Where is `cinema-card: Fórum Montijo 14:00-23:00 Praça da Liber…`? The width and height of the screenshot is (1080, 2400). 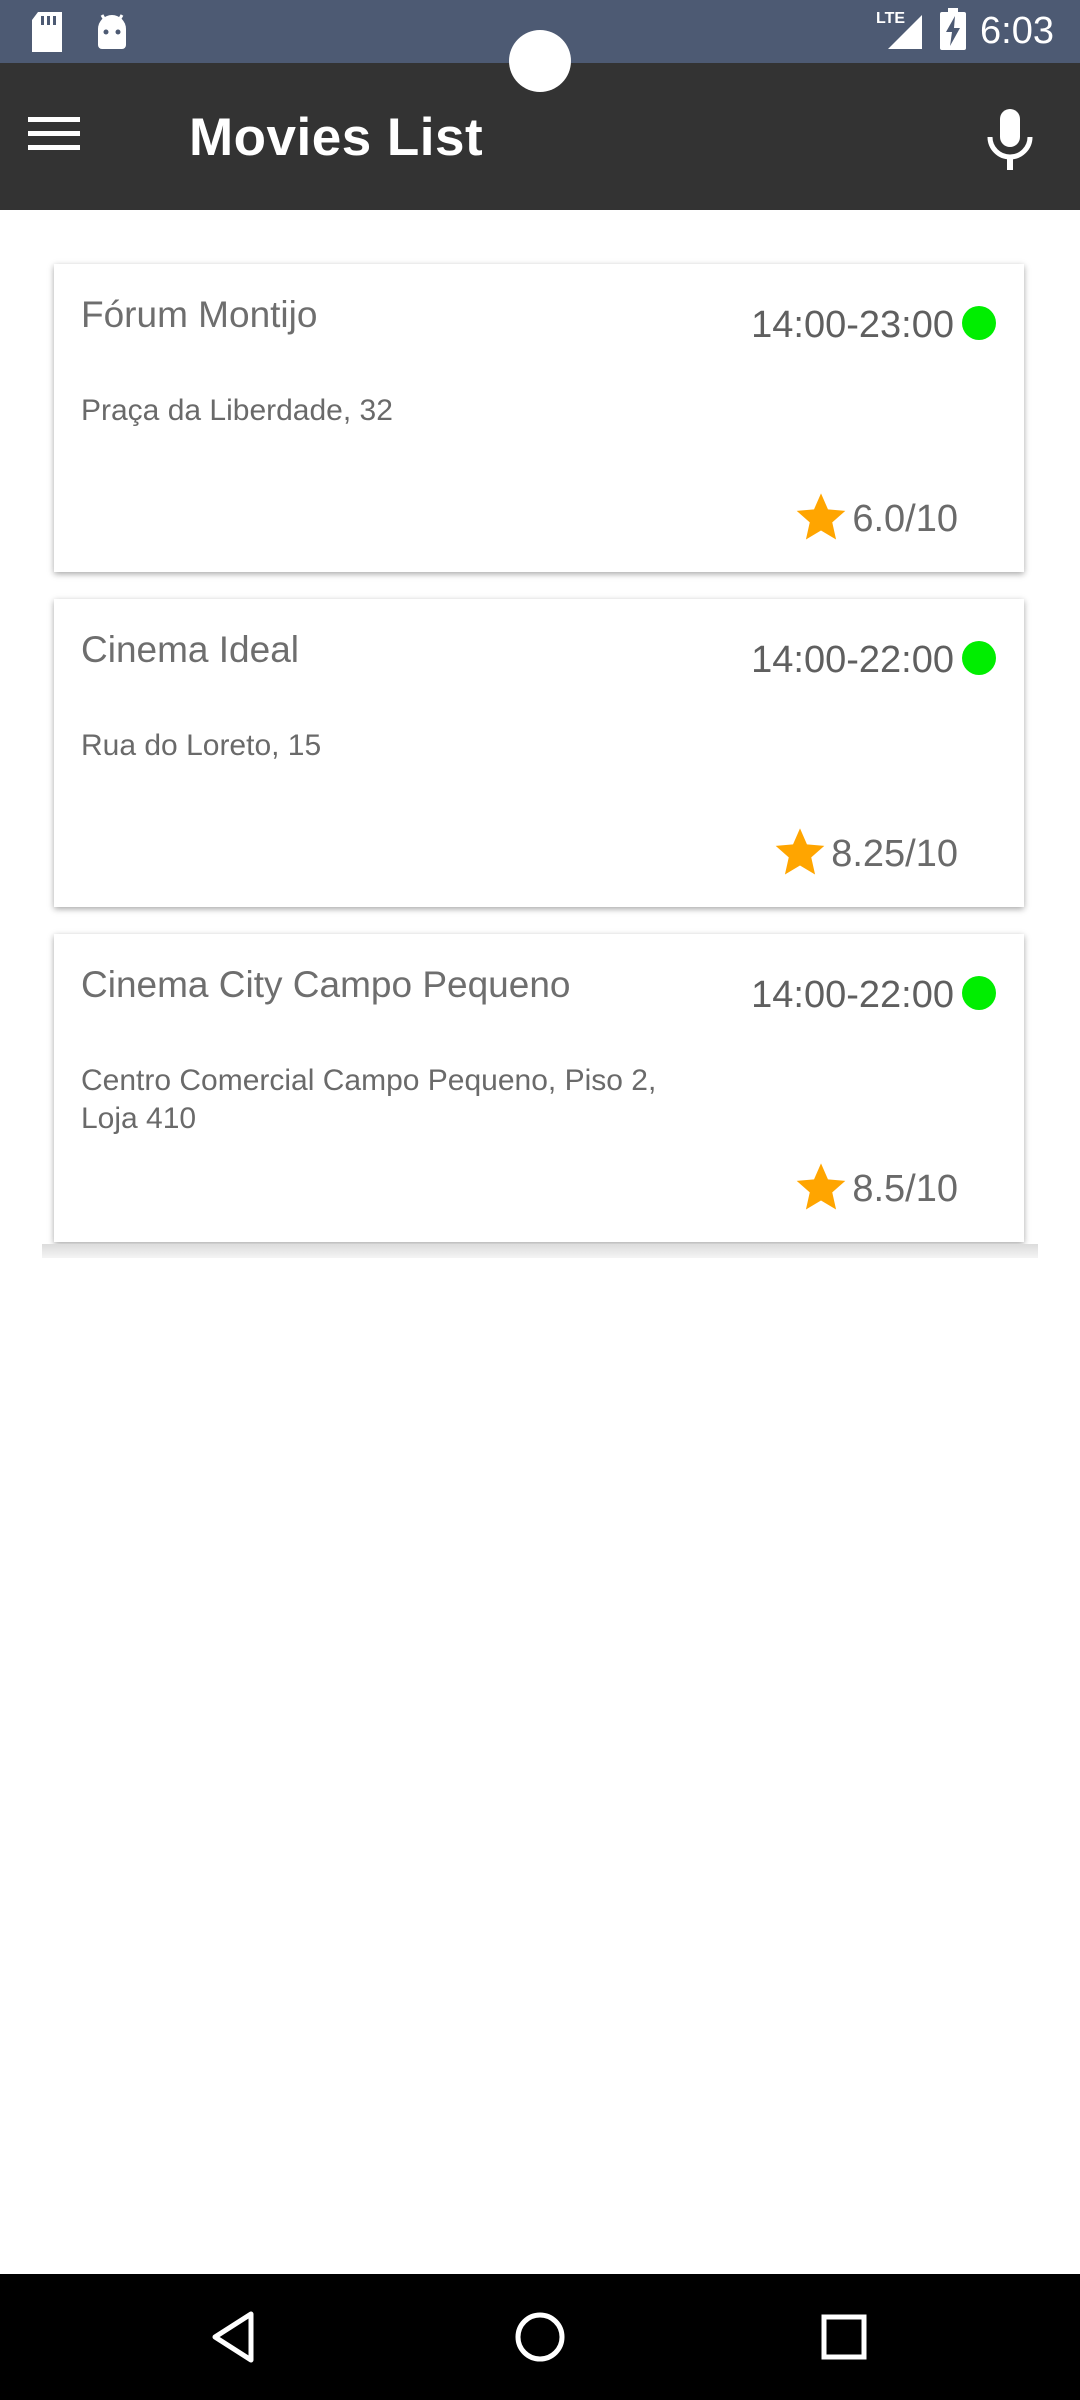
cinema-card: Fórum Montijo 14:00-23:00 Praça da Liber… is located at coordinates (539, 418).